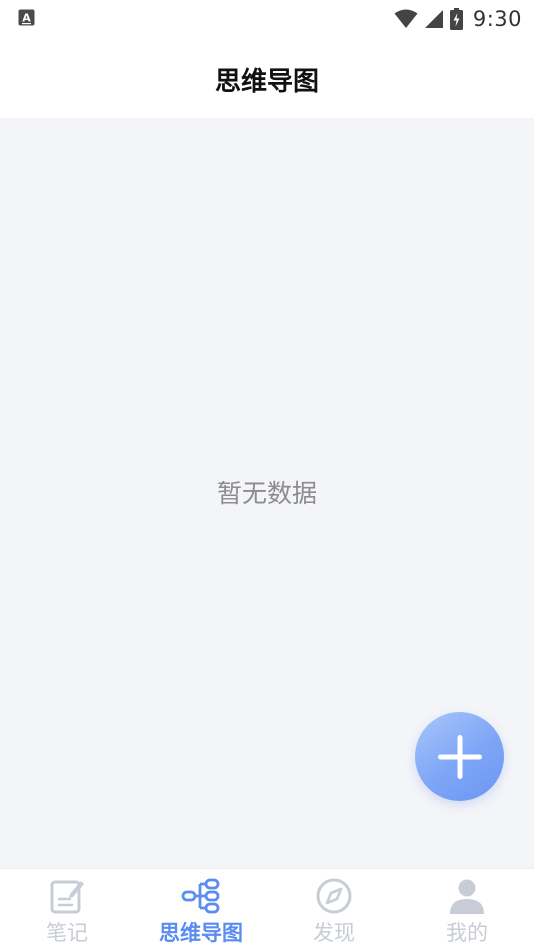 The width and height of the screenshot is (534, 950). I want to click on keyboard-a-icon: A, so click(26, 17).